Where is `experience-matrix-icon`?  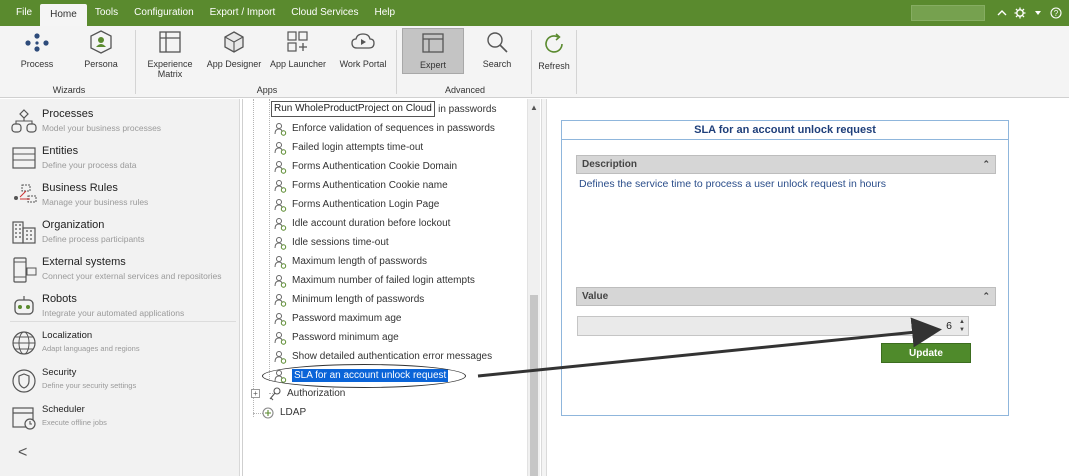
experience-matrix-icon is located at coordinates (170, 42).